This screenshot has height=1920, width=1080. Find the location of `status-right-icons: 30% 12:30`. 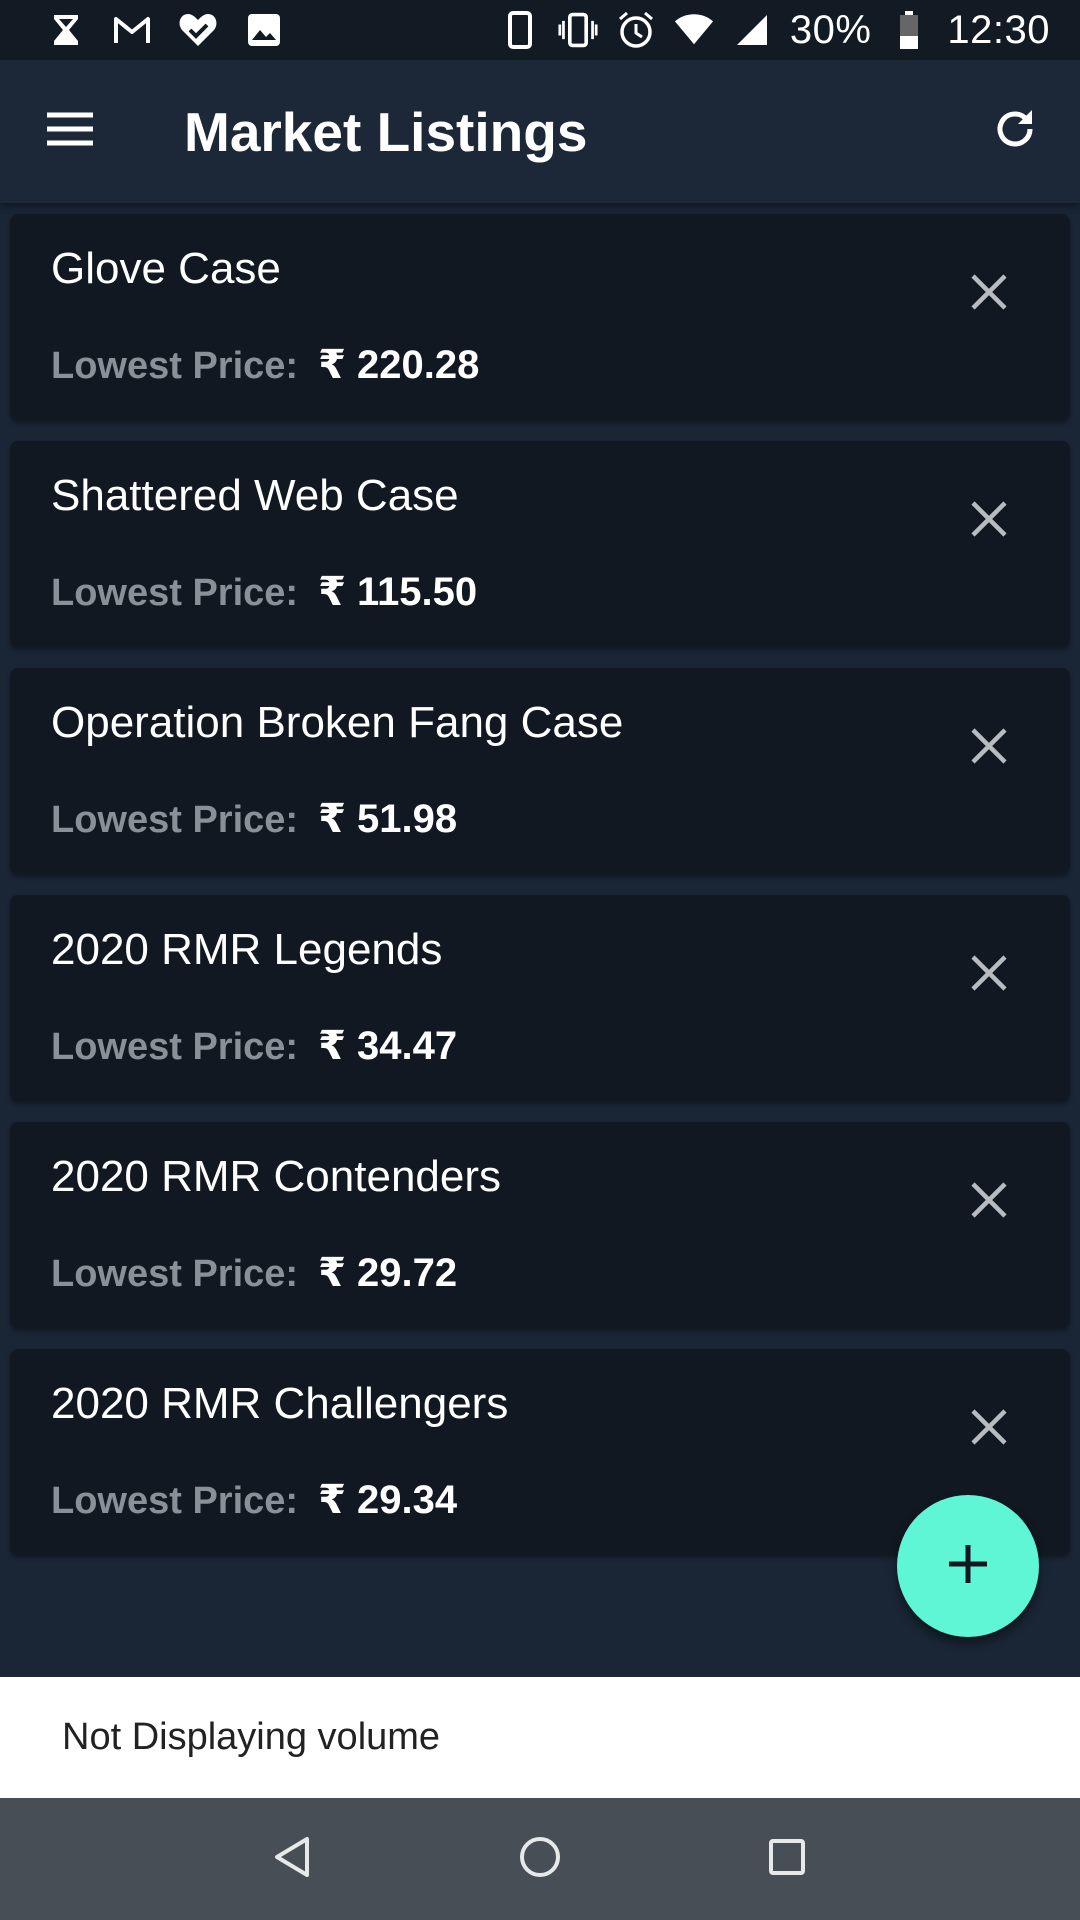

status-right-icons: 30% 12:30 is located at coordinates (775, 30).